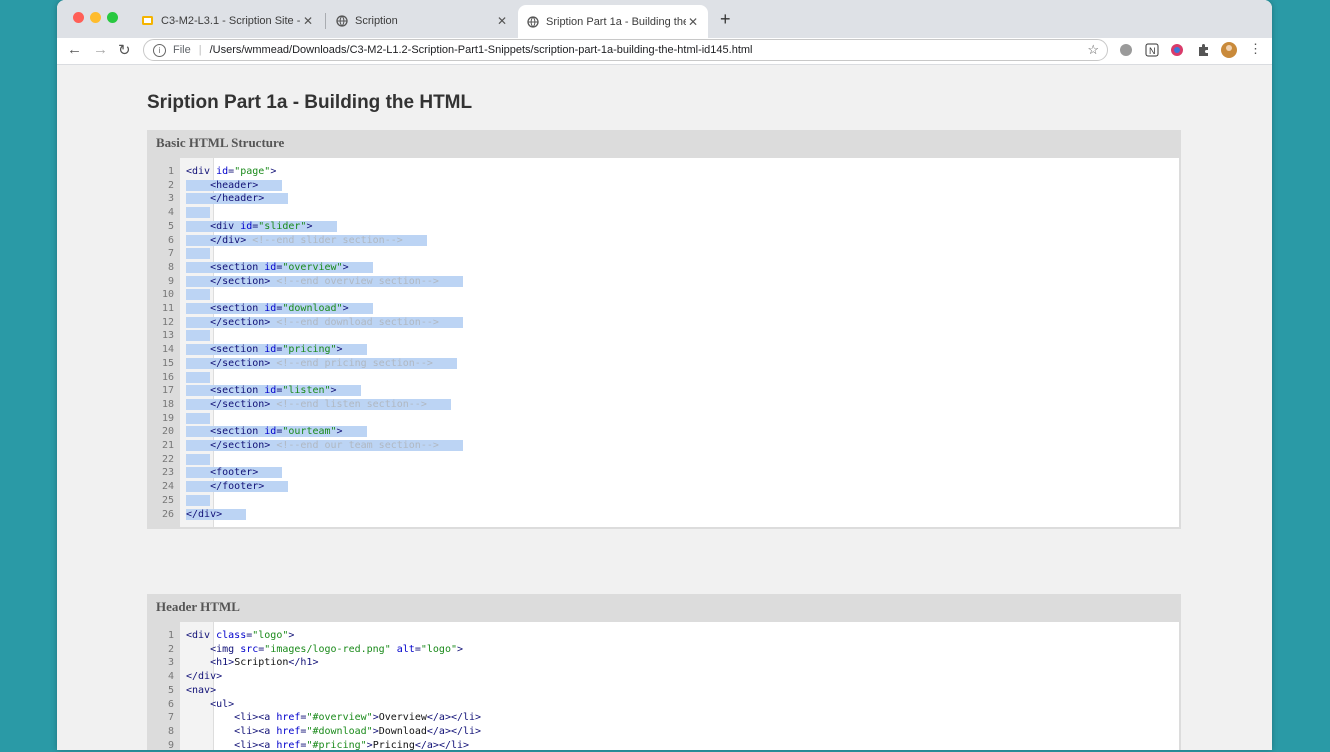  I want to click on tab-sription-part-1a: Sription Part 1a - Building the I ✕, so click(613, 21).